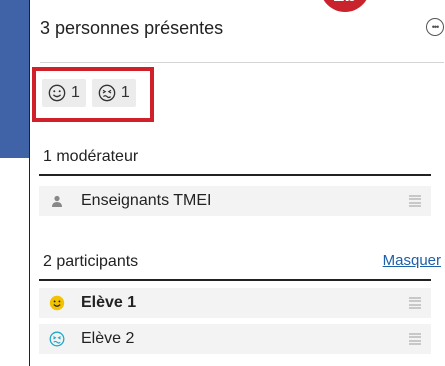  What do you see at coordinates (132, 28) in the screenshot?
I see `panel-title: 3 personnes présentes` at bounding box center [132, 28].